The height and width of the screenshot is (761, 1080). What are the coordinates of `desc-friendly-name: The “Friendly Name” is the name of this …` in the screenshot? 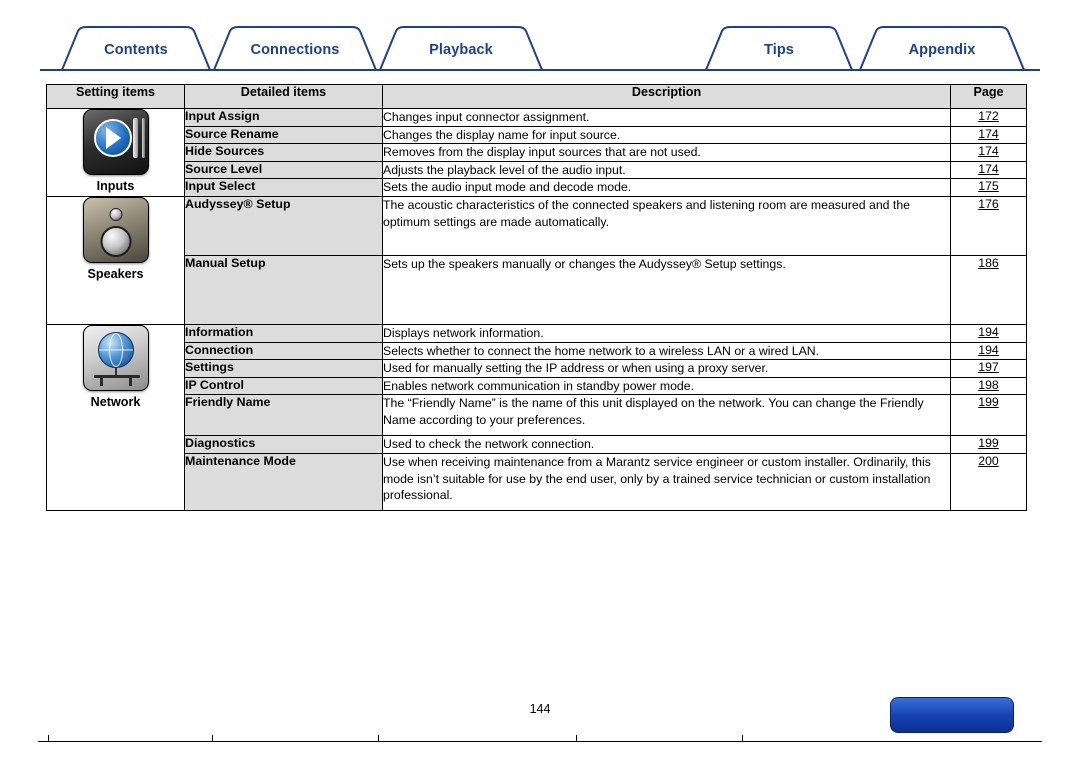 It's located at (666, 415).